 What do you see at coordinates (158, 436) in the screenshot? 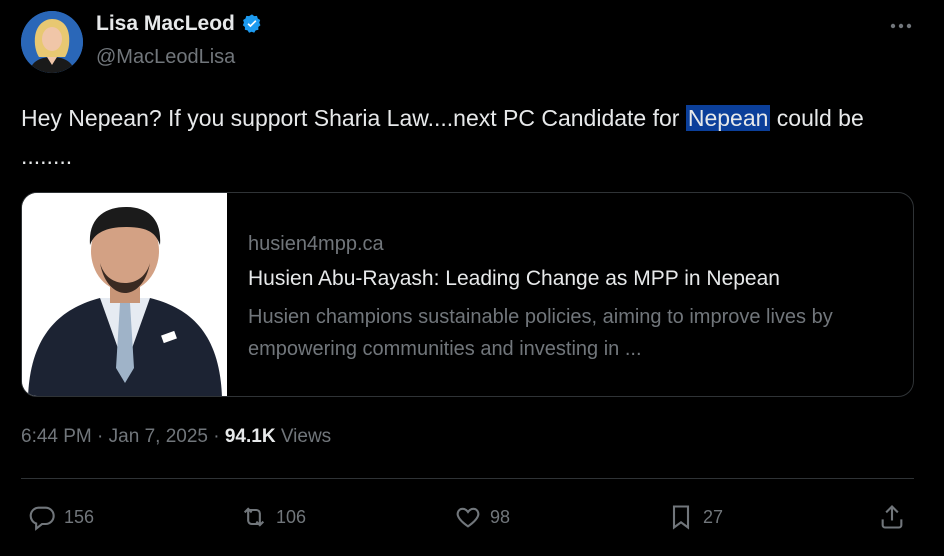
I see `tweet-date: Jan 7, 2025` at bounding box center [158, 436].